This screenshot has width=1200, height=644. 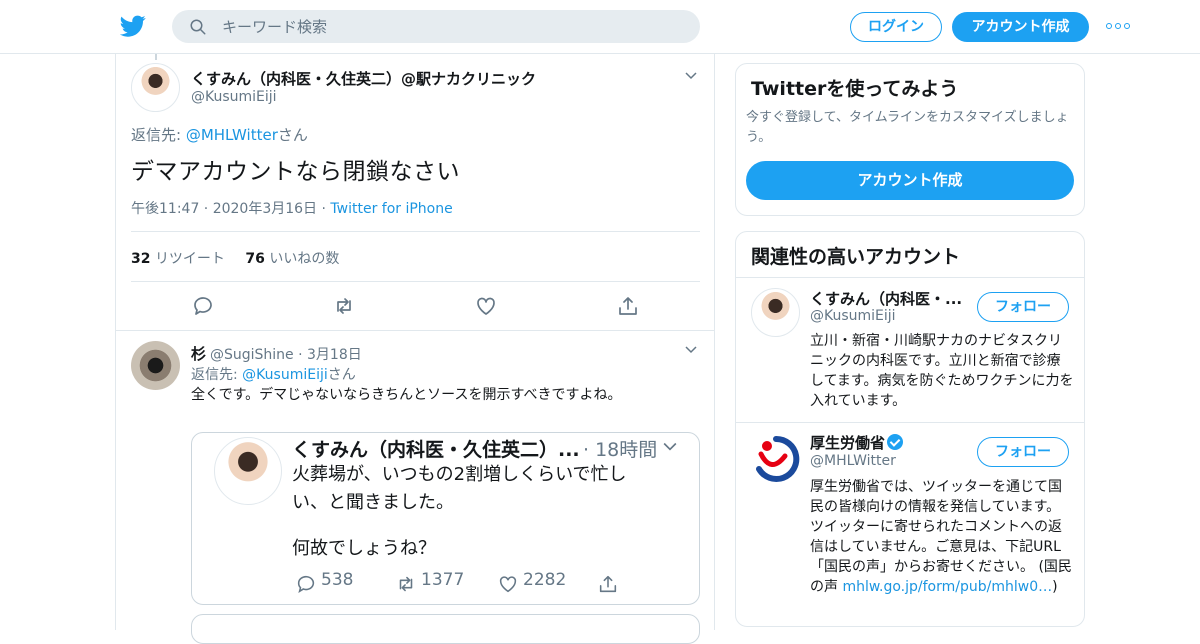 What do you see at coordinates (232, 135) in the screenshot?
I see `reply-to-link: @MHLWitter` at bounding box center [232, 135].